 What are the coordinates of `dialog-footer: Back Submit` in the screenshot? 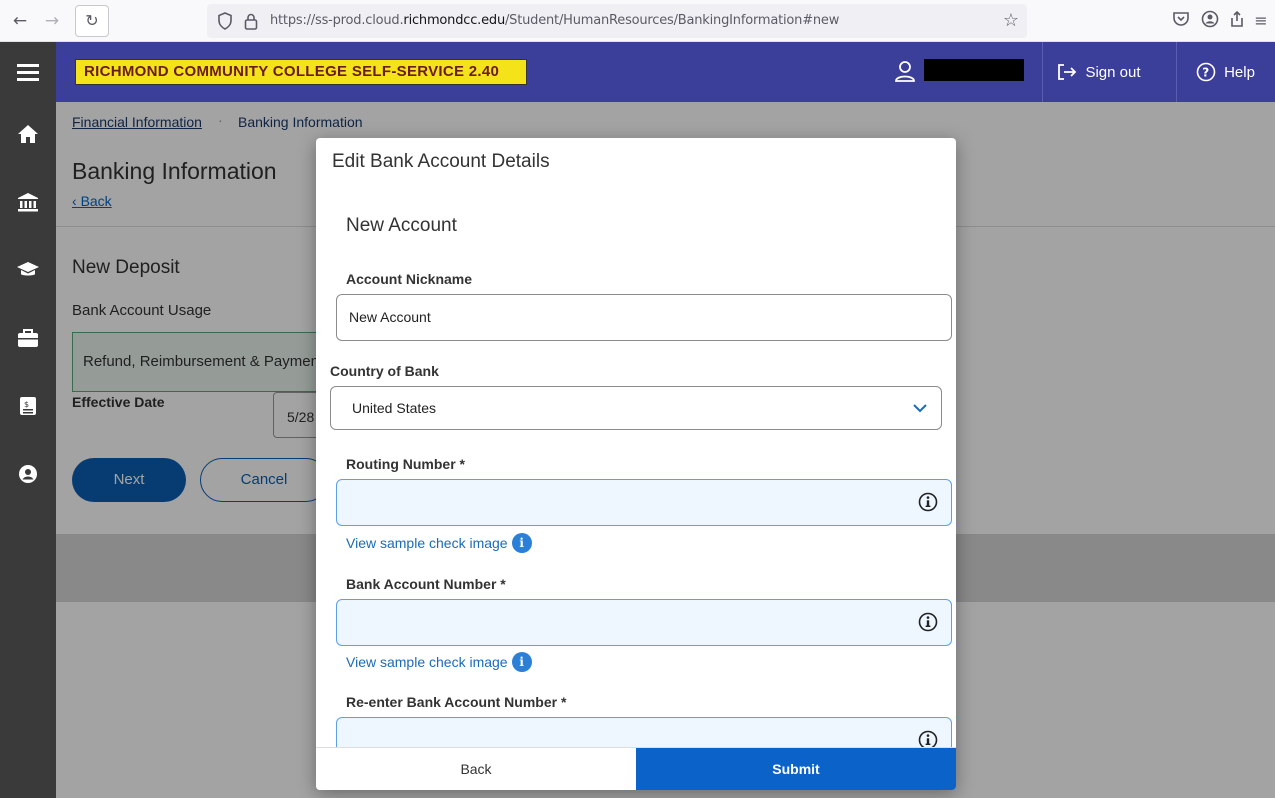 It's located at (636, 768).